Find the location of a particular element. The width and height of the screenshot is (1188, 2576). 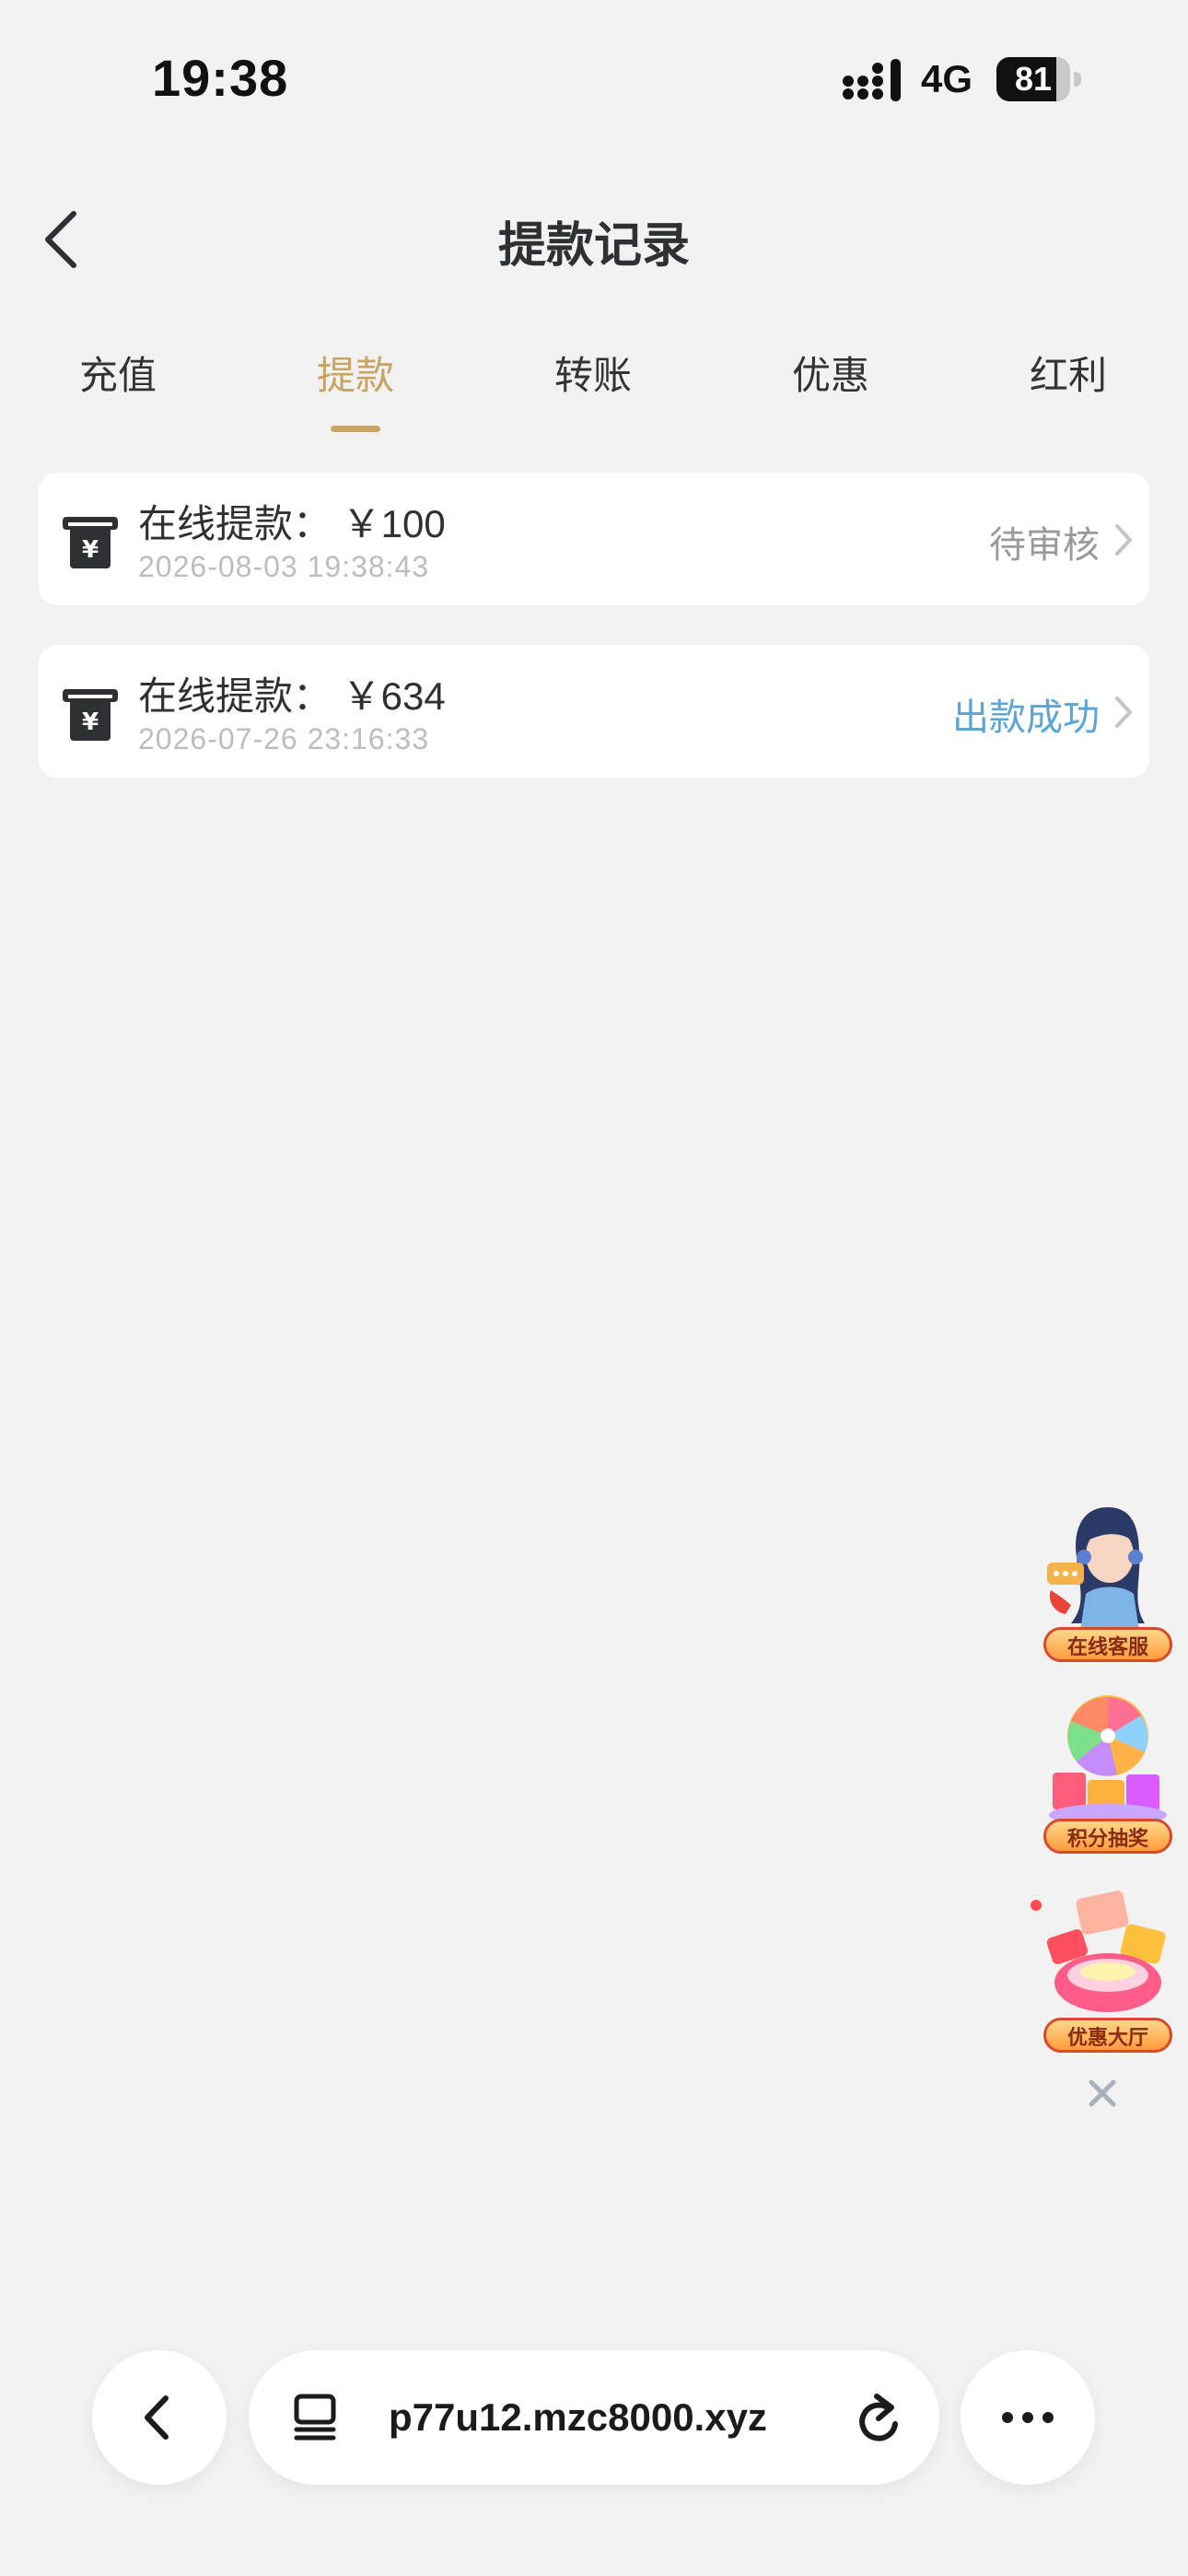

address-bar: p77u12.mzc8000.xyz is located at coordinates (594, 2417).